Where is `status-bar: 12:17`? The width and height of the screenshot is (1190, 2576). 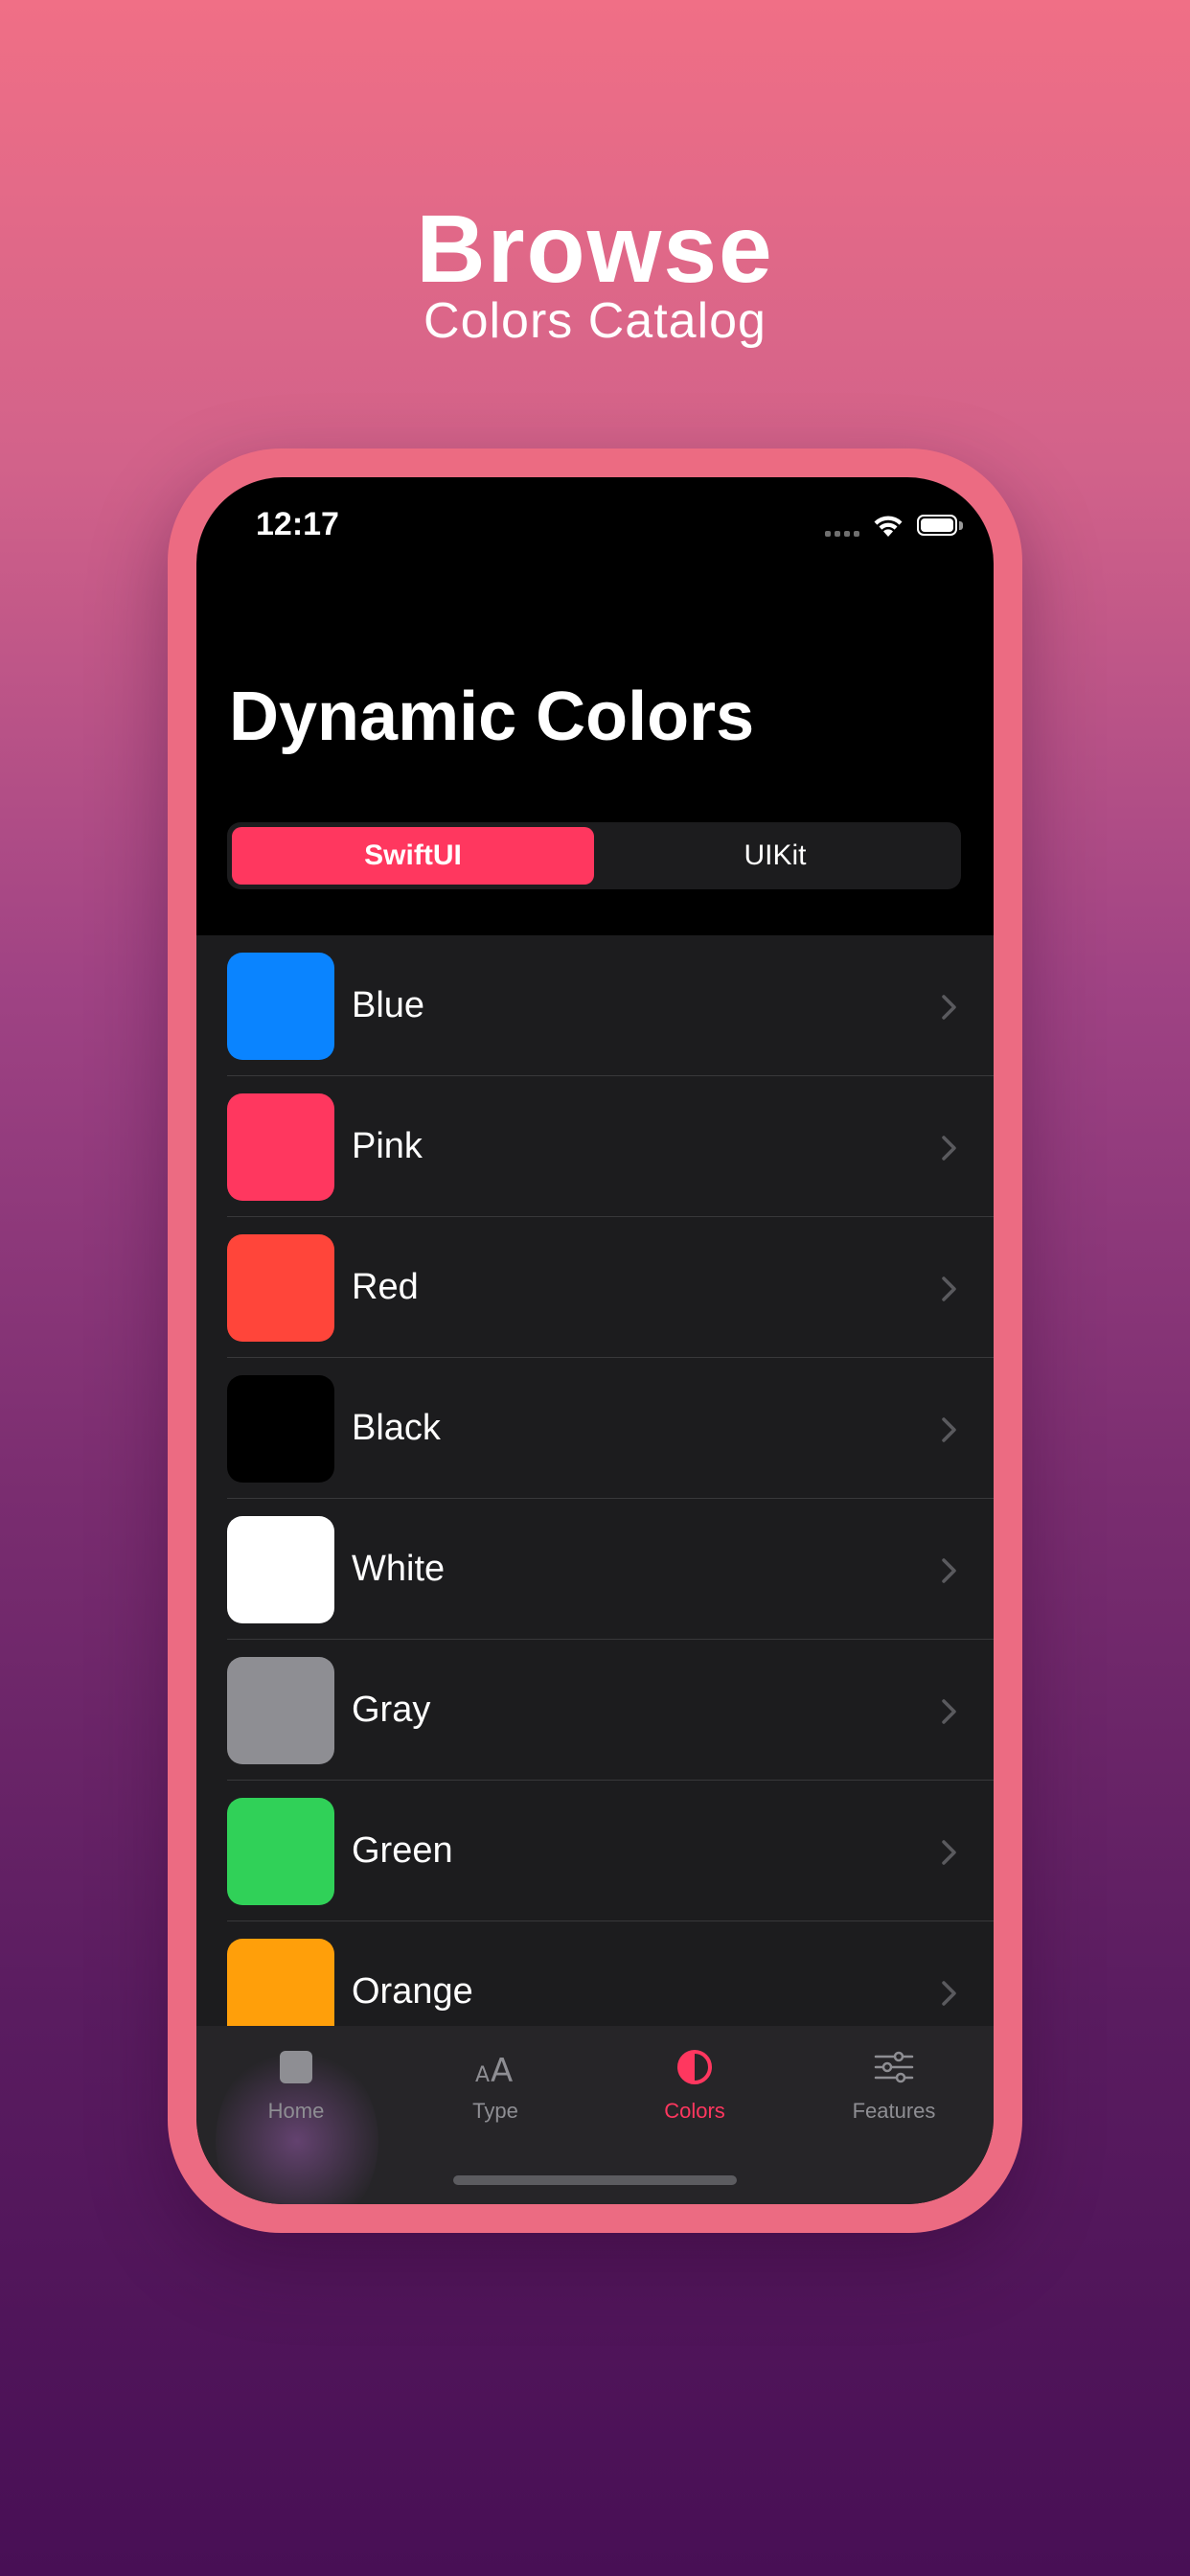 status-bar: 12:17 is located at coordinates (595, 525).